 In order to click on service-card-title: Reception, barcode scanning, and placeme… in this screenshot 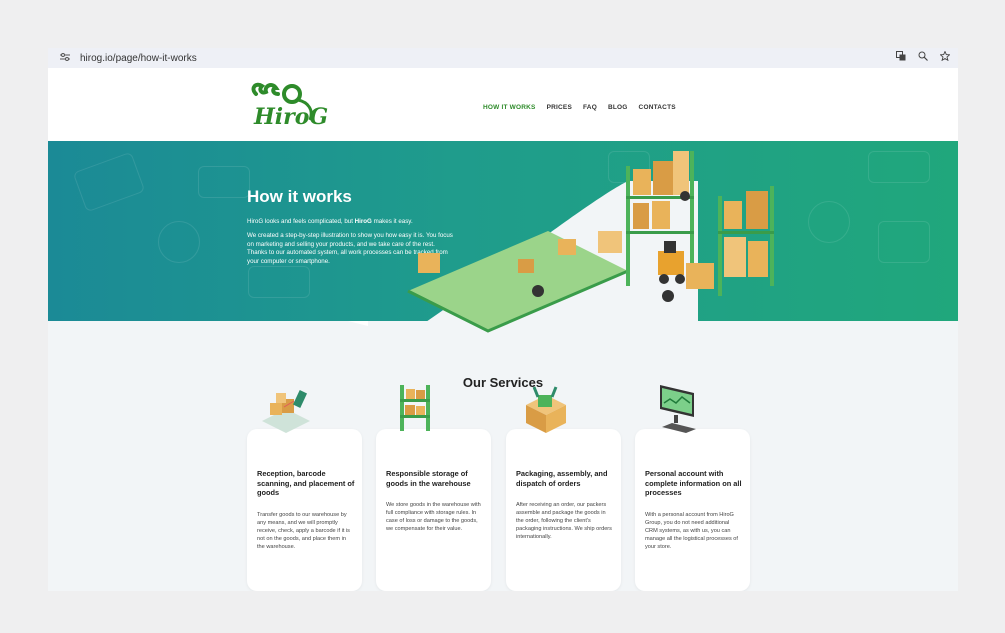, I will do `click(306, 483)`.